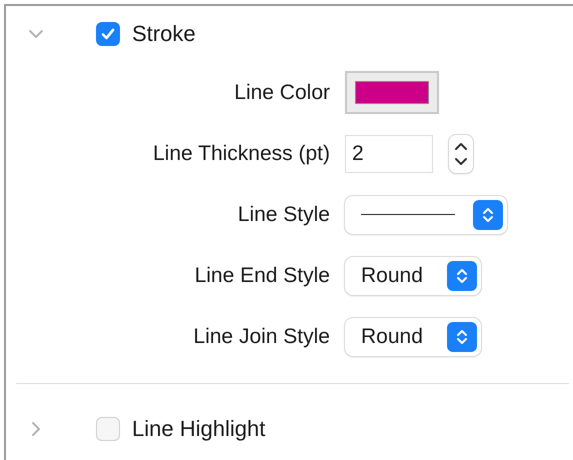 This screenshot has height=460, width=573. What do you see at coordinates (389, 153) in the screenshot?
I see `thickness-field: 2` at bounding box center [389, 153].